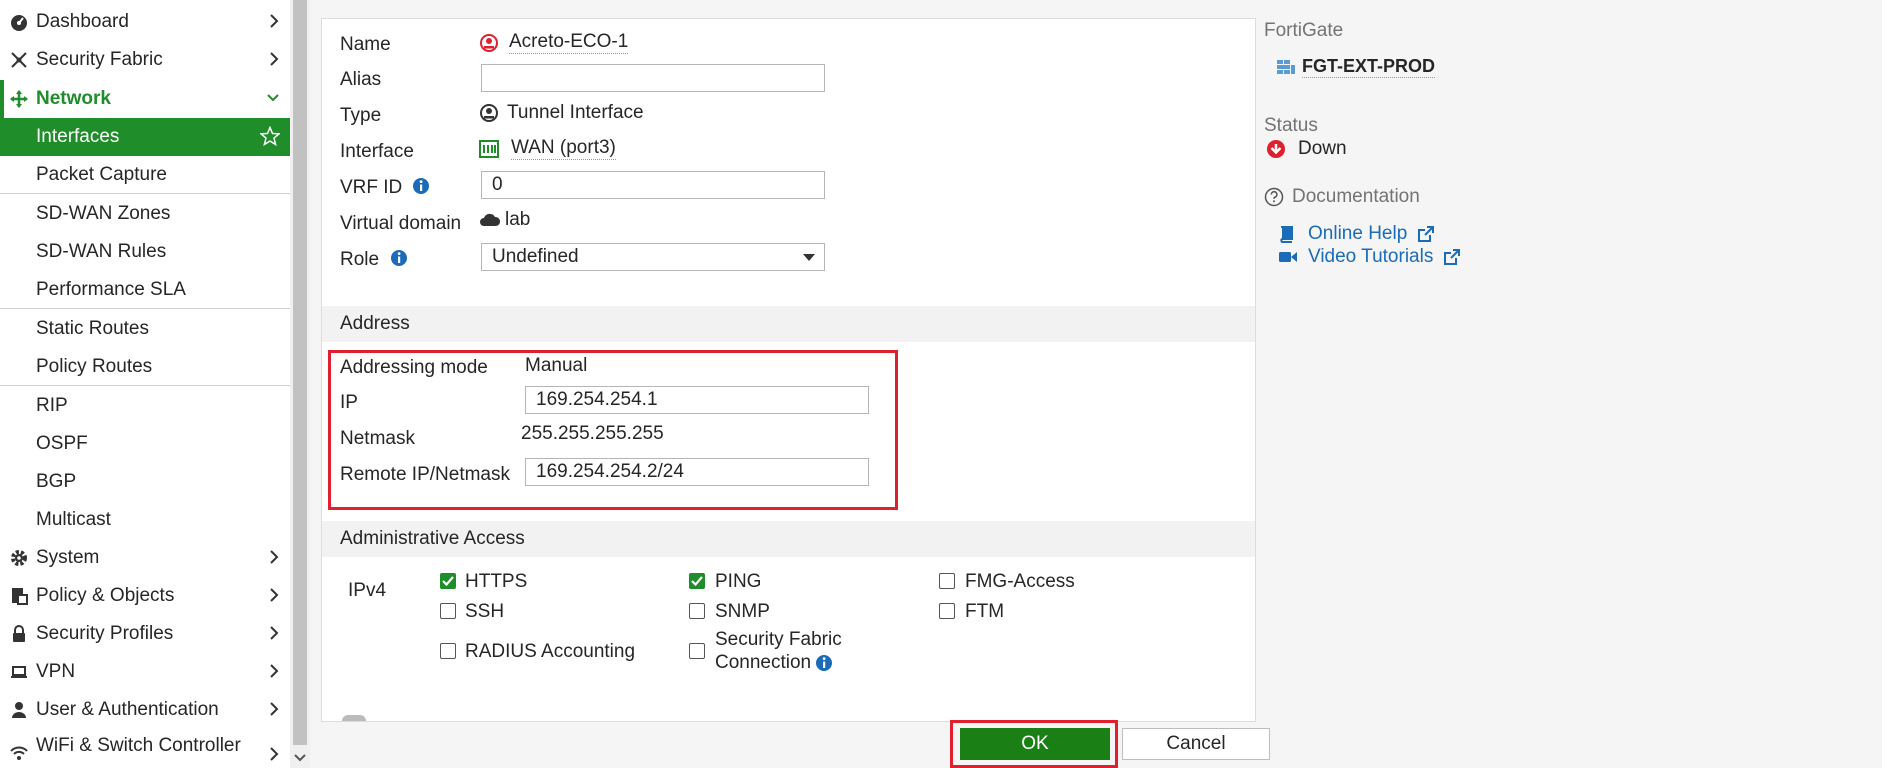 The width and height of the screenshot is (1882, 768). Describe the element at coordinates (101, 174) in the screenshot. I see `sidebar-item-label: Packet Capture` at that location.